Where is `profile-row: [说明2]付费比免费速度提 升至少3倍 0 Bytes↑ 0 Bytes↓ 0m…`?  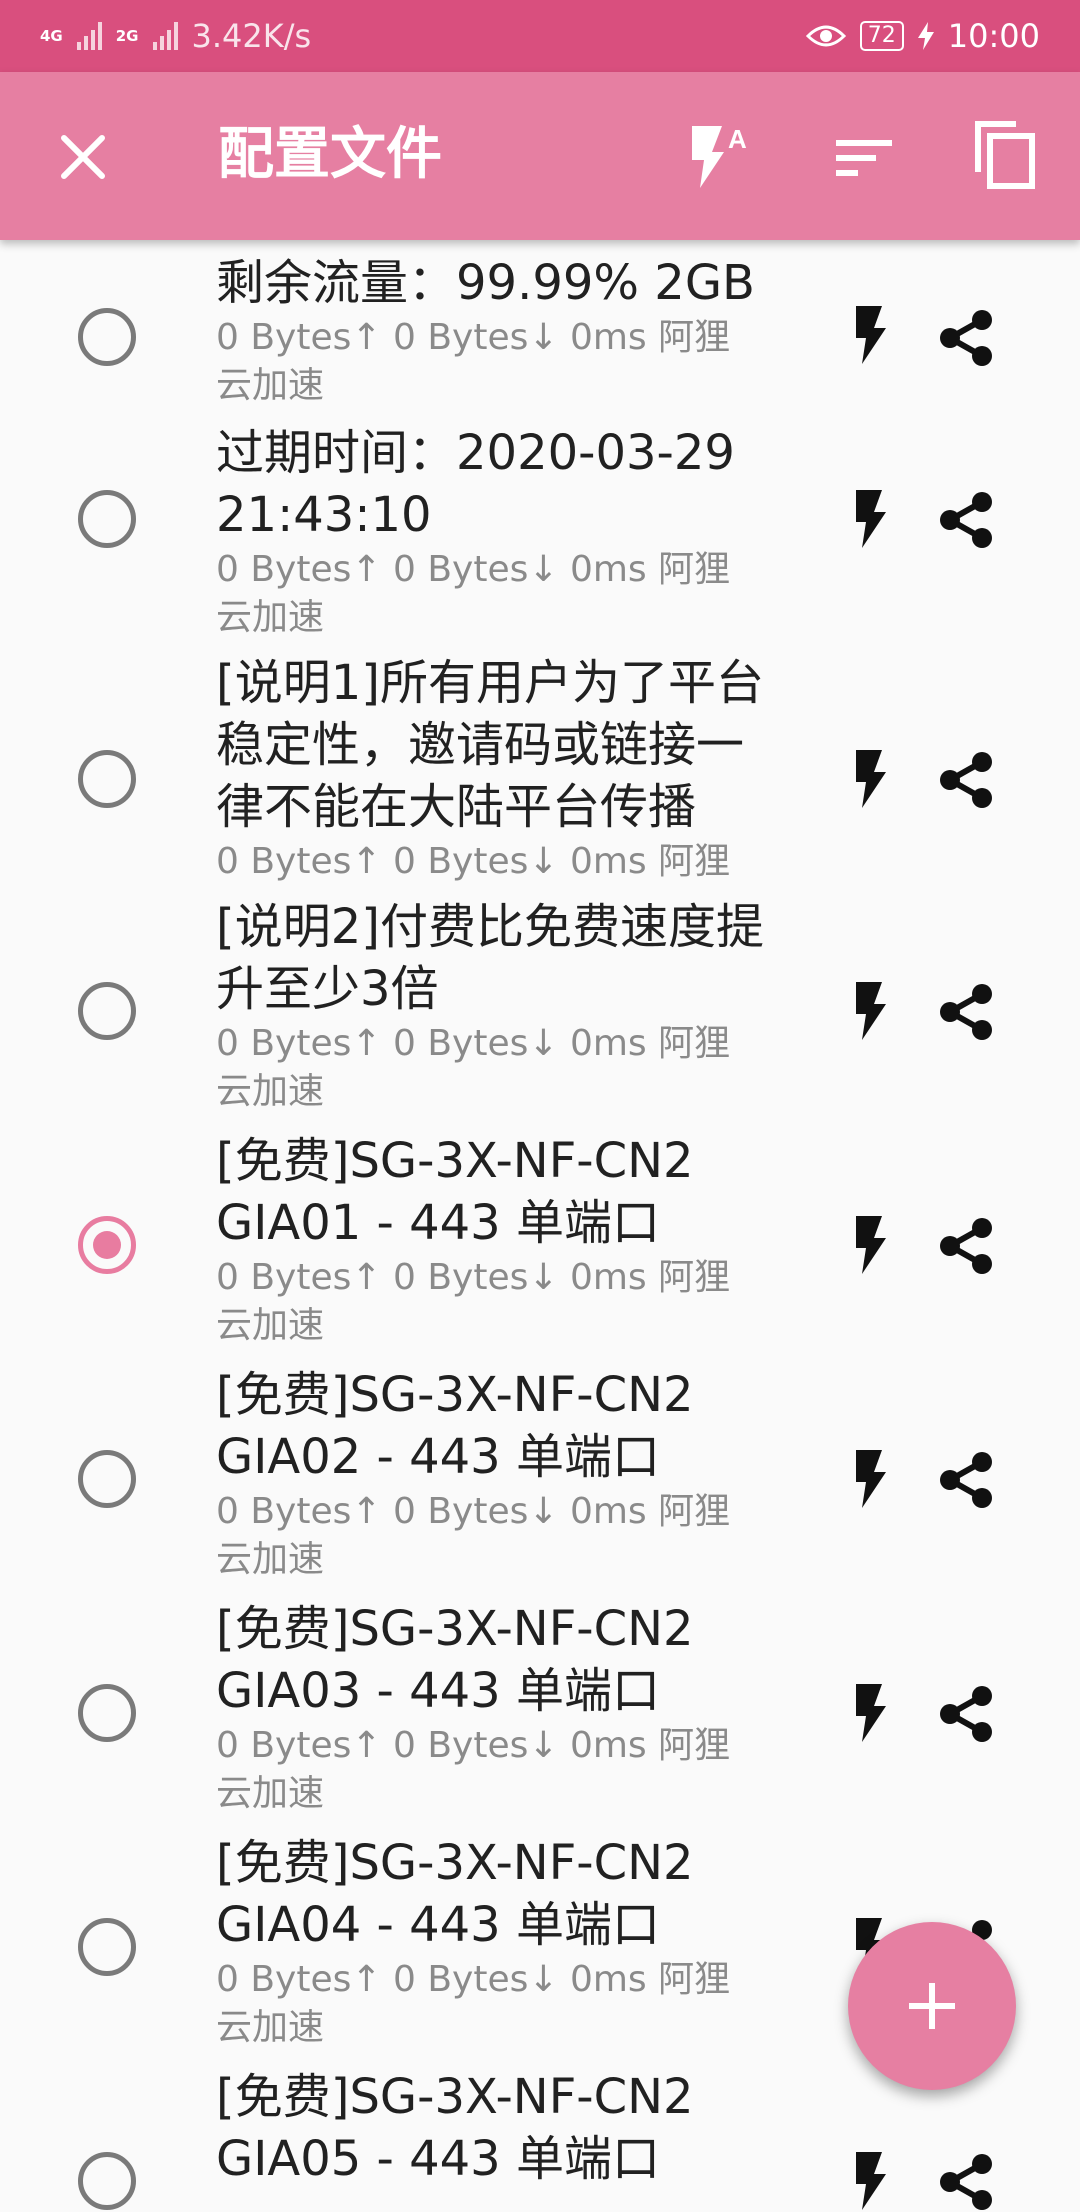 profile-row: [说明2]付费比免费速度提 升至少3倍 0 Bytes↑ 0 Bytes↓ 0m… is located at coordinates (540, 1006).